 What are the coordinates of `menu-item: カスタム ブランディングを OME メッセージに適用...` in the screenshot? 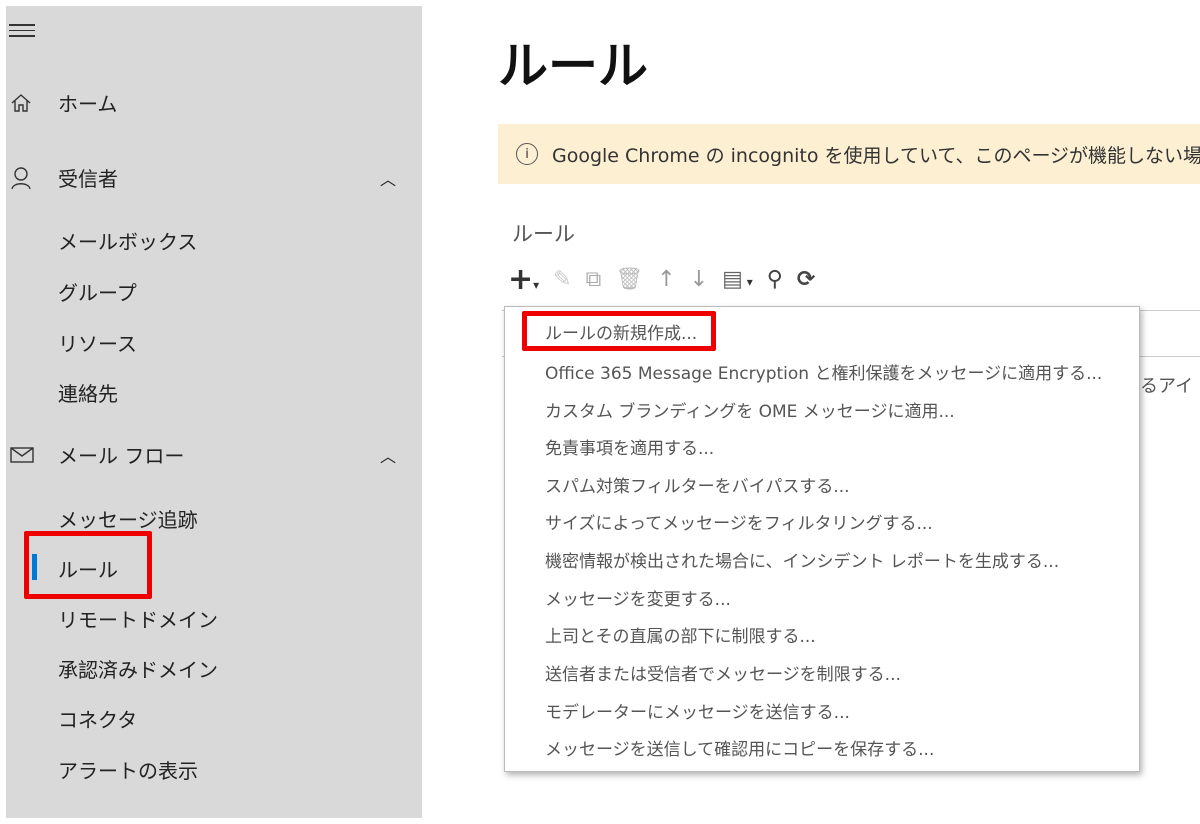 It's located at (750, 409).